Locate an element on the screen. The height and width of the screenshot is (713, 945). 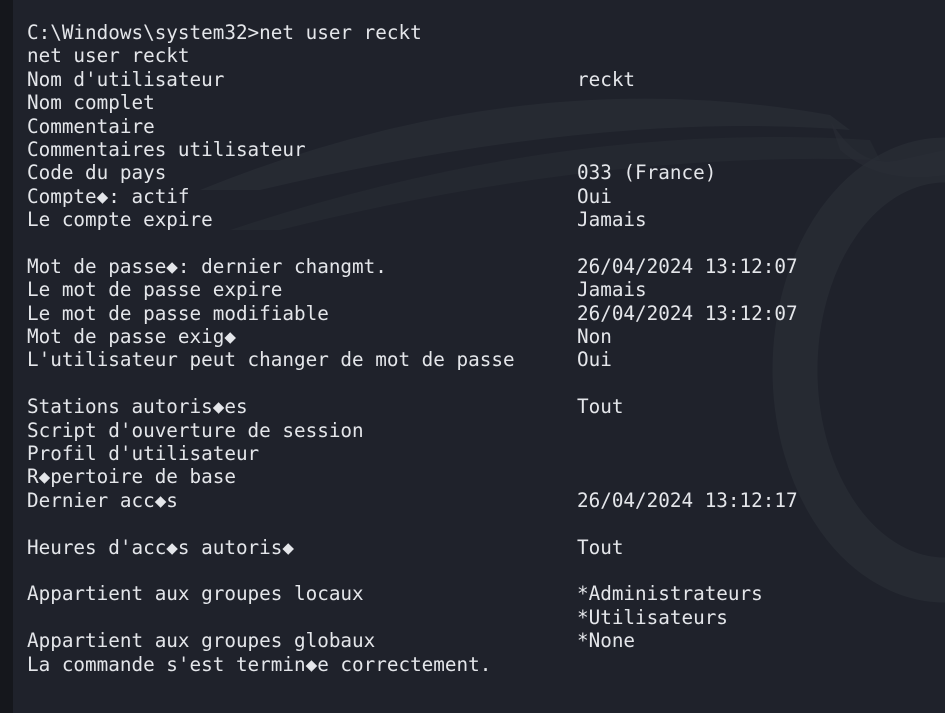
output-row: Appartient aux groupes globaux *None is located at coordinates (486, 640).